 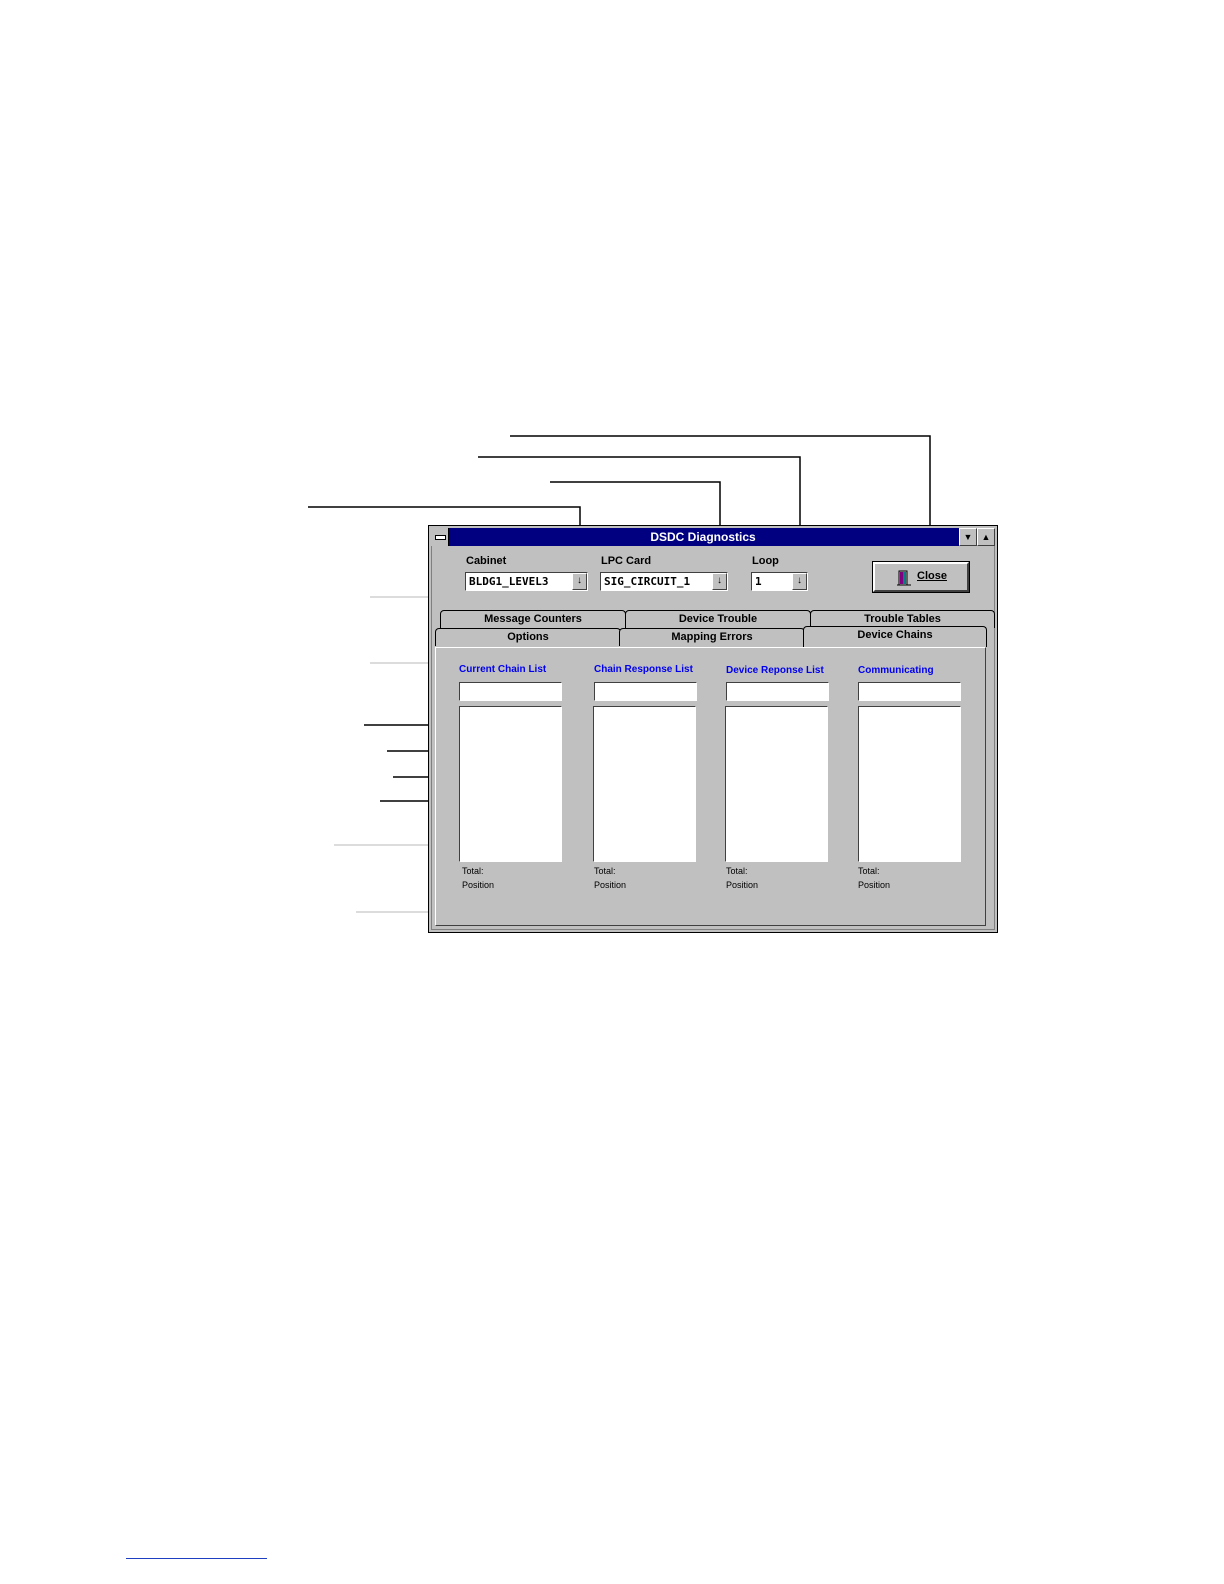 What do you see at coordinates (986, 537) in the screenshot?
I see `maximize-button: ▲` at bounding box center [986, 537].